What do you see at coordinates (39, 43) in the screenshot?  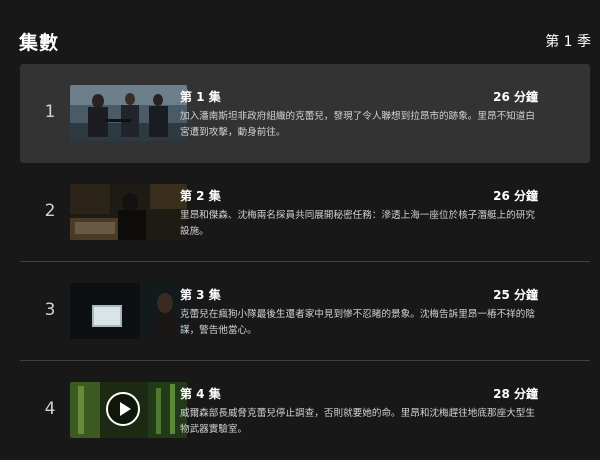 I see `episodes-title: 集數` at bounding box center [39, 43].